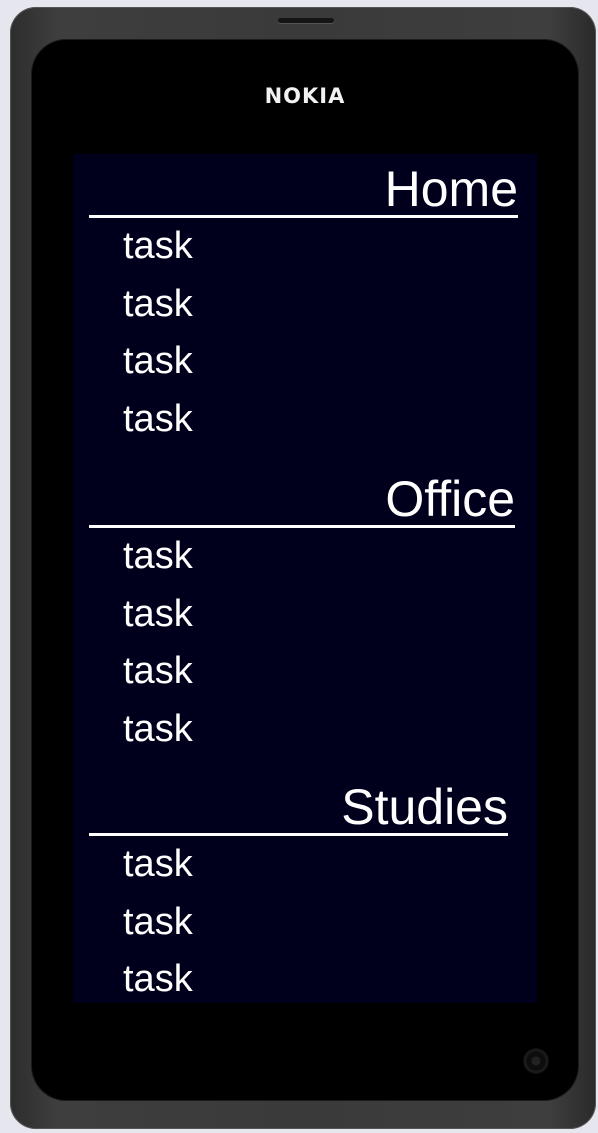 Image resolution: width=598 pixels, height=1133 pixels. What do you see at coordinates (451, 189) in the screenshot?
I see `section-title: Home` at bounding box center [451, 189].